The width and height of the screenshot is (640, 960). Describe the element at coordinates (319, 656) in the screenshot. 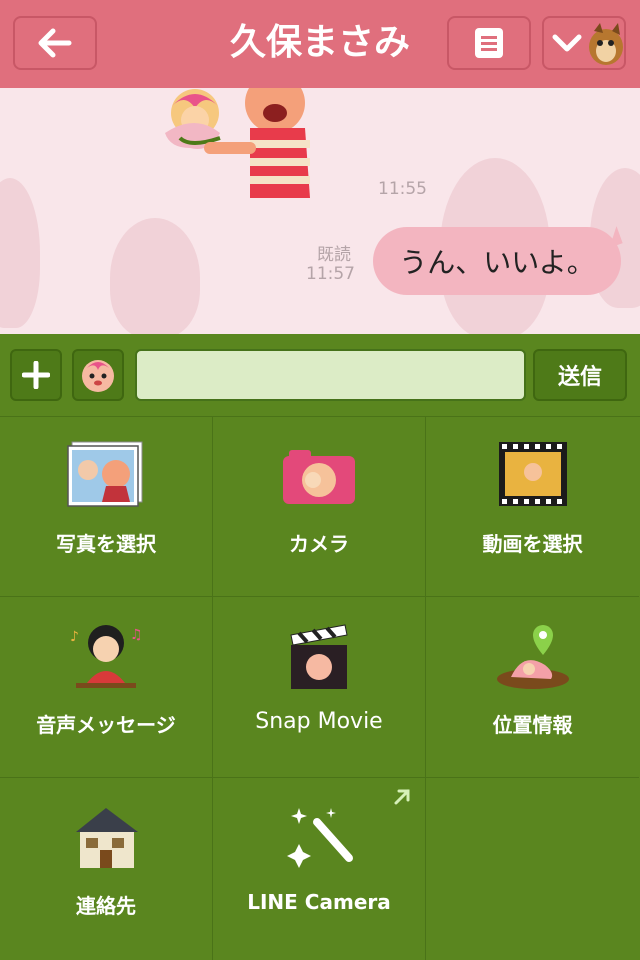

I see `snap-movie-icon` at that location.